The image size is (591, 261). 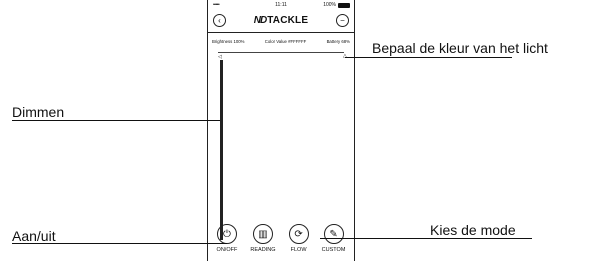 What do you see at coordinates (298, 250) in the screenshot?
I see `mode-label-flow: FLOW` at bounding box center [298, 250].